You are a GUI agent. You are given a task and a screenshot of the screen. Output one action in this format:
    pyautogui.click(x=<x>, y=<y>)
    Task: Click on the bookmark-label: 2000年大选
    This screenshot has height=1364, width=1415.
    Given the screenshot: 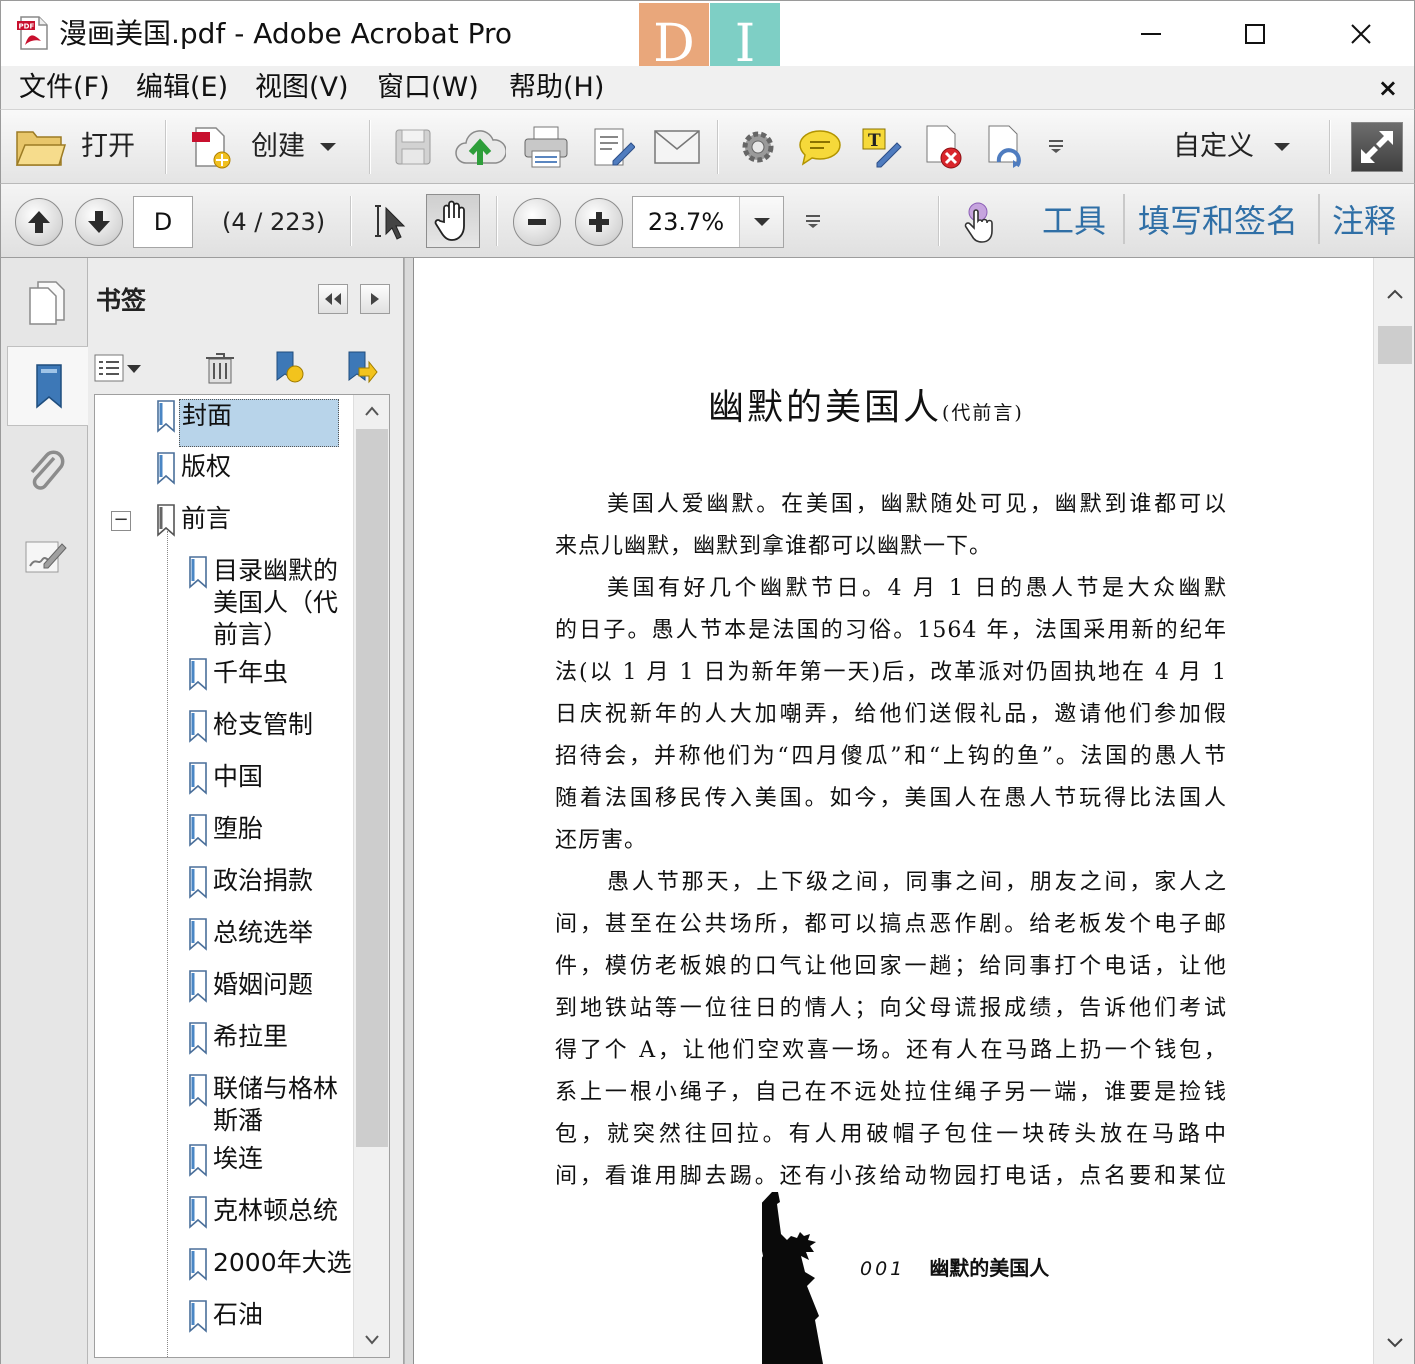 What is the action you would take?
    pyautogui.click(x=282, y=1263)
    